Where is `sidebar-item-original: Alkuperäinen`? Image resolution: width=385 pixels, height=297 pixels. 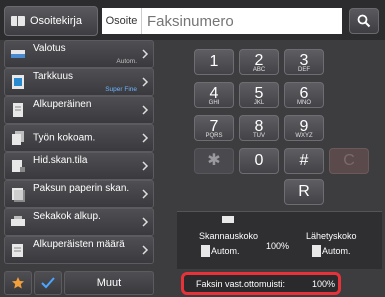 sidebar-item-original: Alkuperäinen is located at coordinates (79, 110).